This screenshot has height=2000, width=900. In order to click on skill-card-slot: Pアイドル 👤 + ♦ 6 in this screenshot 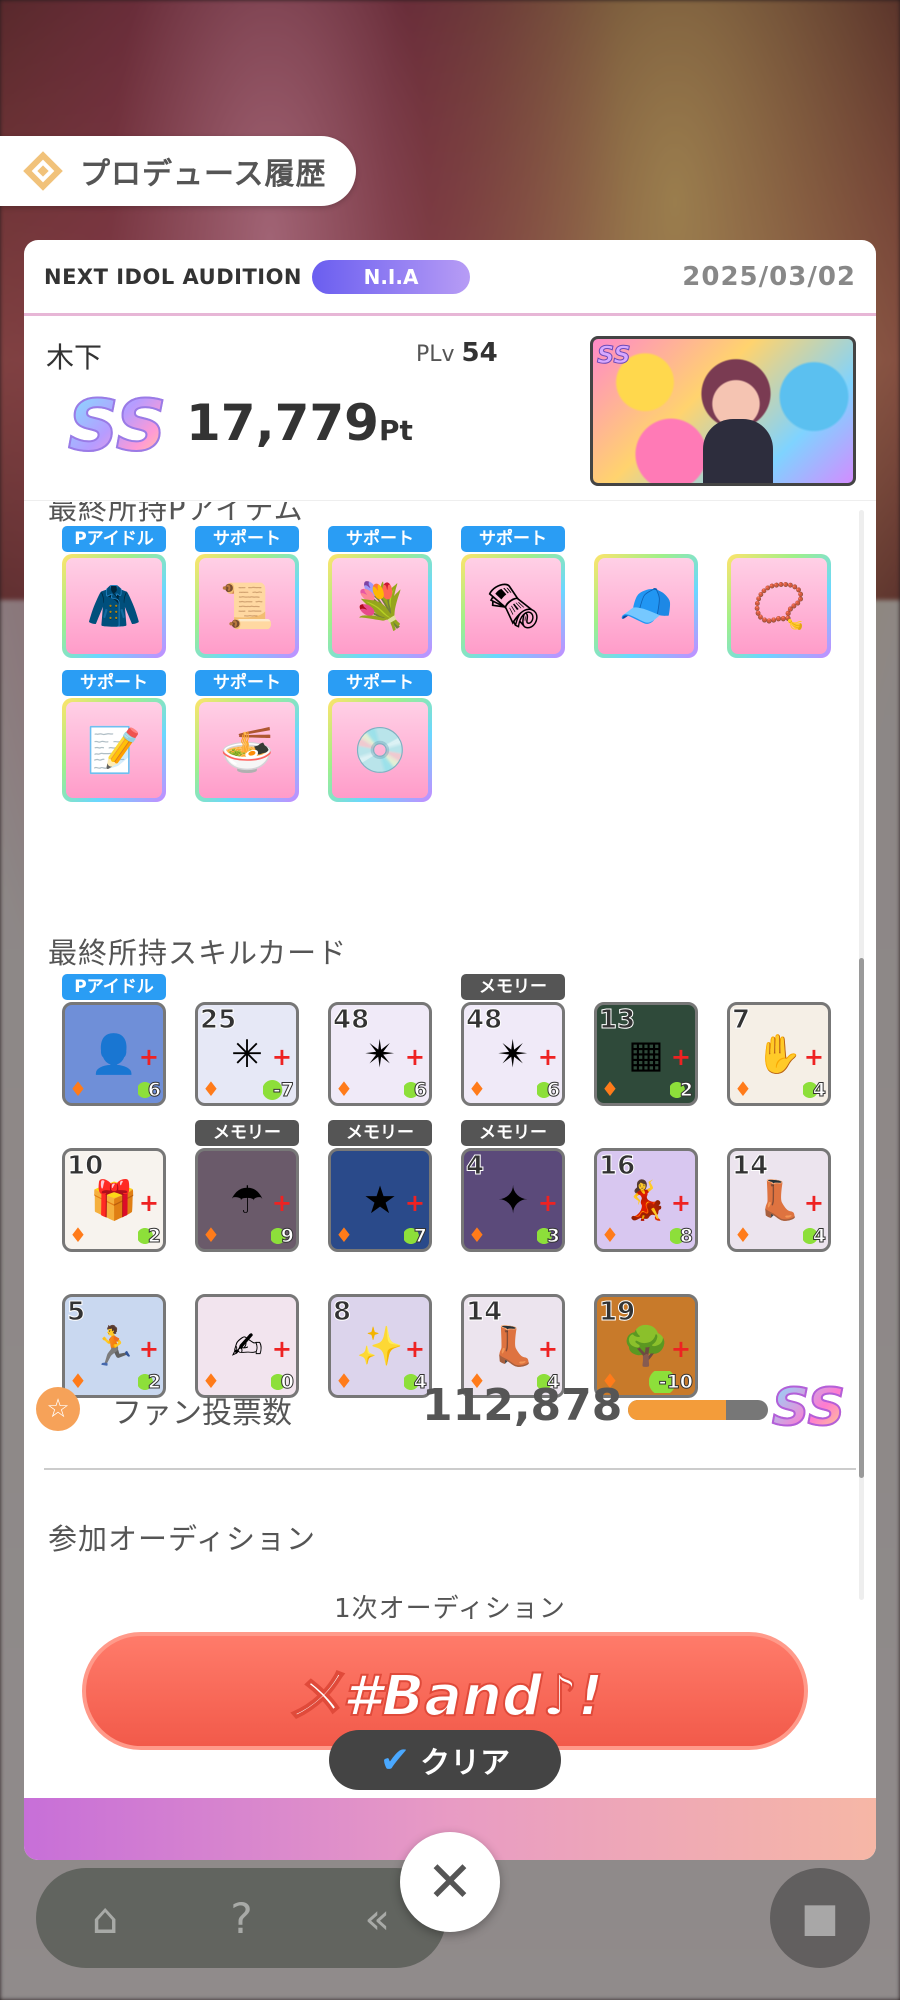, I will do `click(114, 1040)`.